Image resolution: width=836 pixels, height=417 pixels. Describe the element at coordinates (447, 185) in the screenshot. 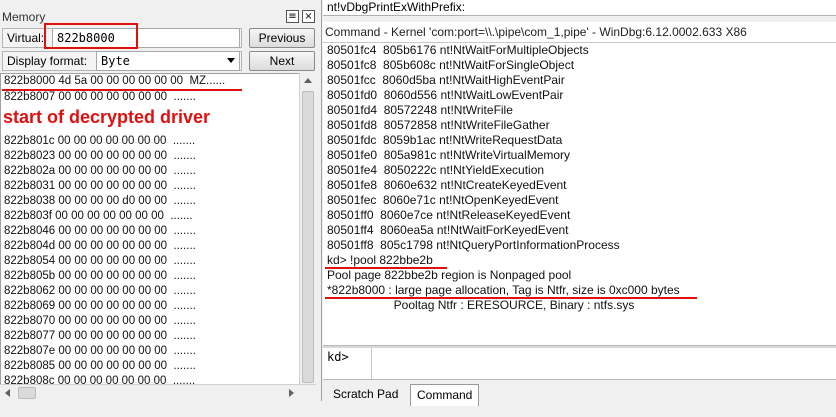

I see `output-line: 80501fe8 8060e632 nt!NtCreateKeyedEvent` at that location.